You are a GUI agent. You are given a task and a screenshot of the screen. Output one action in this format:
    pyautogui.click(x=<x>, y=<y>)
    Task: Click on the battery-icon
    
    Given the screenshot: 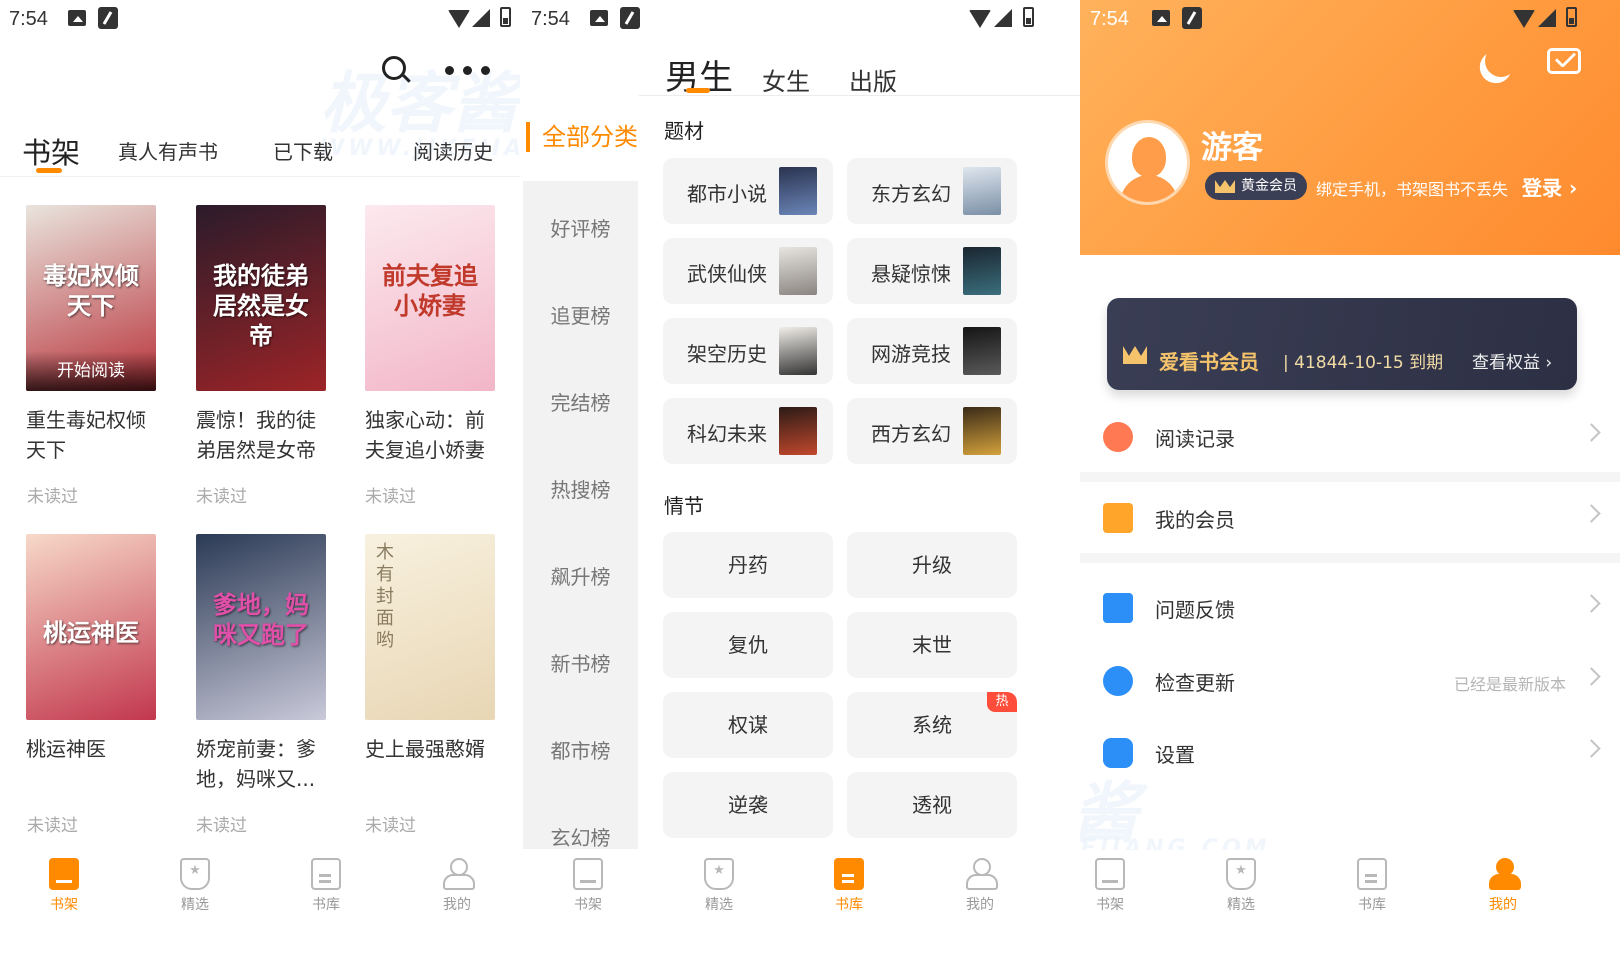 What is the action you would take?
    pyautogui.click(x=1028, y=17)
    